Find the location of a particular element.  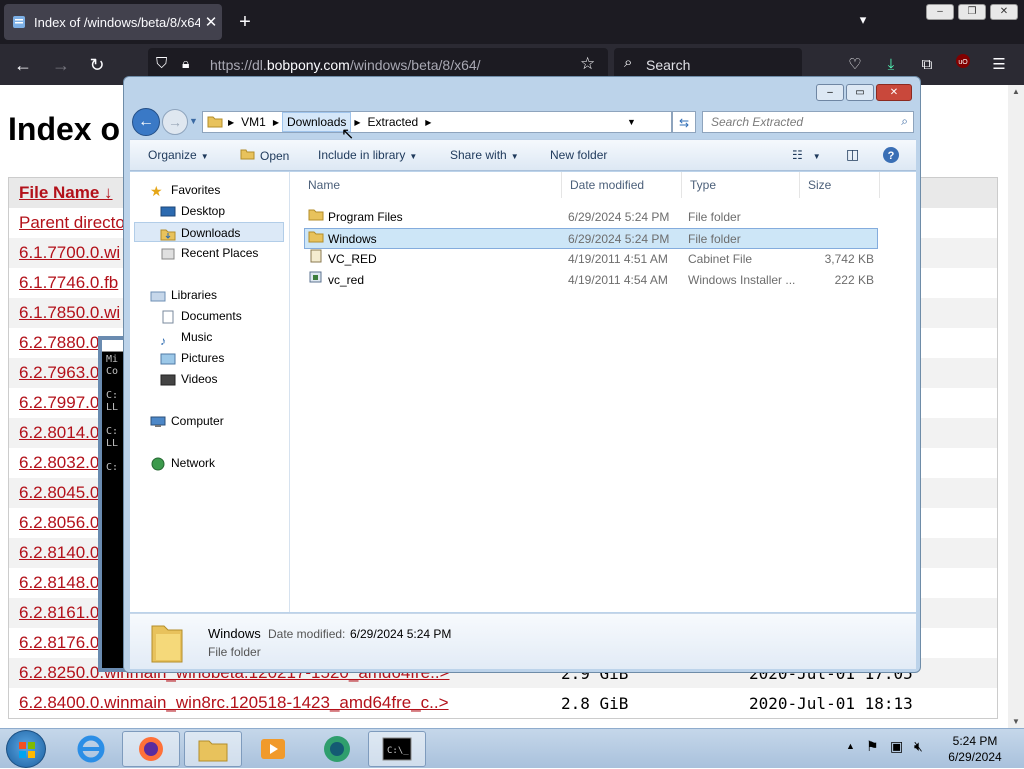

media-player-icon is located at coordinates (273, 749).